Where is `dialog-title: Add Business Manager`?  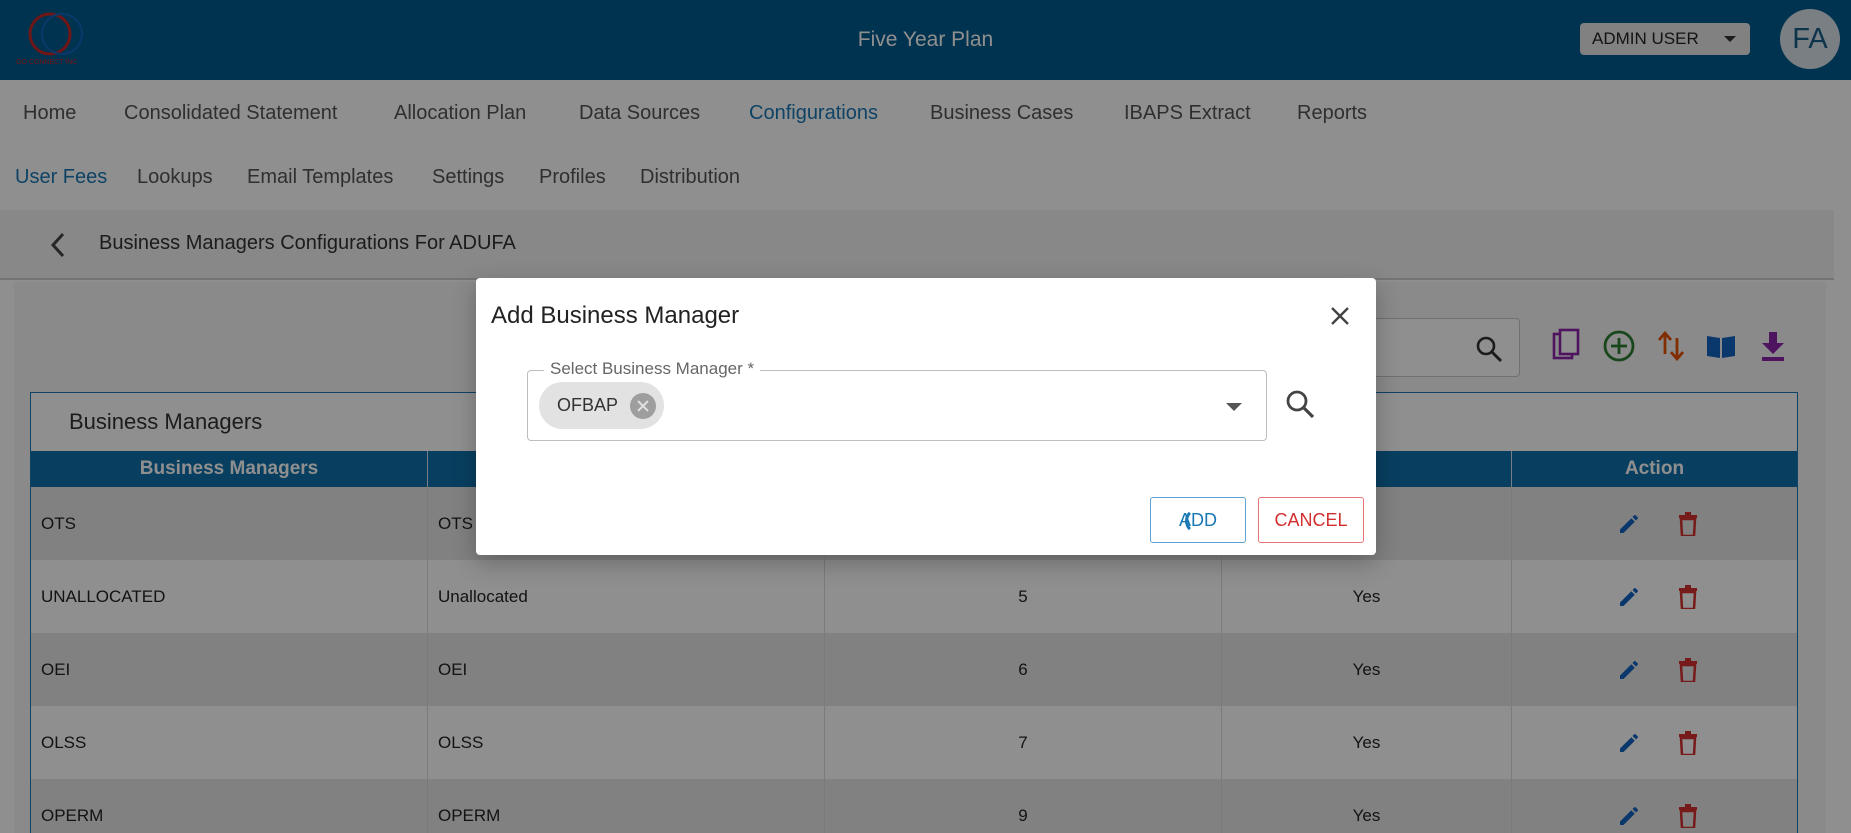
dialog-title: Add Business Manager is located at coordinates (615, 315).